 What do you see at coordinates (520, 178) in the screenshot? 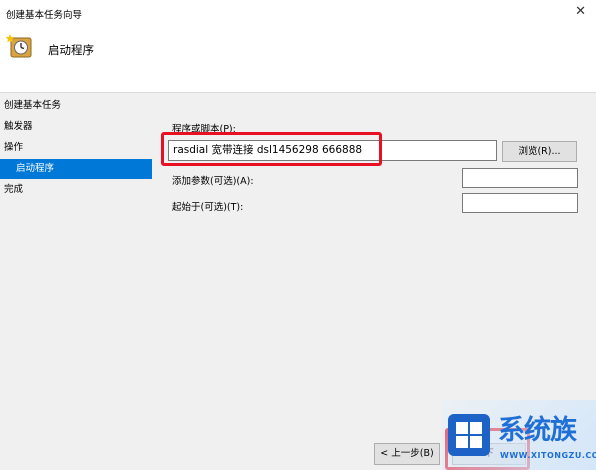
I see `args-input` at bounding box center [520, 178].